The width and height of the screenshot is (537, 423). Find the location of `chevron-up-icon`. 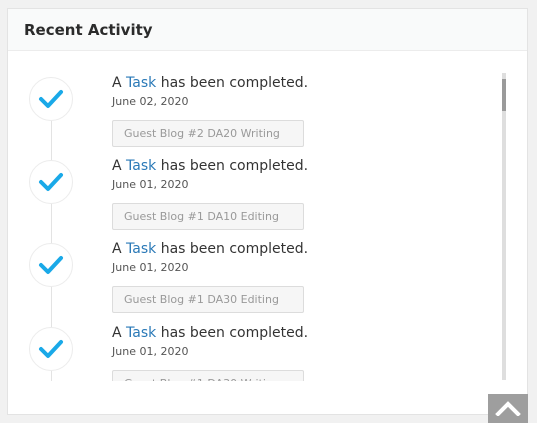

chevron-up-icon is located at coordinates (508, 408).